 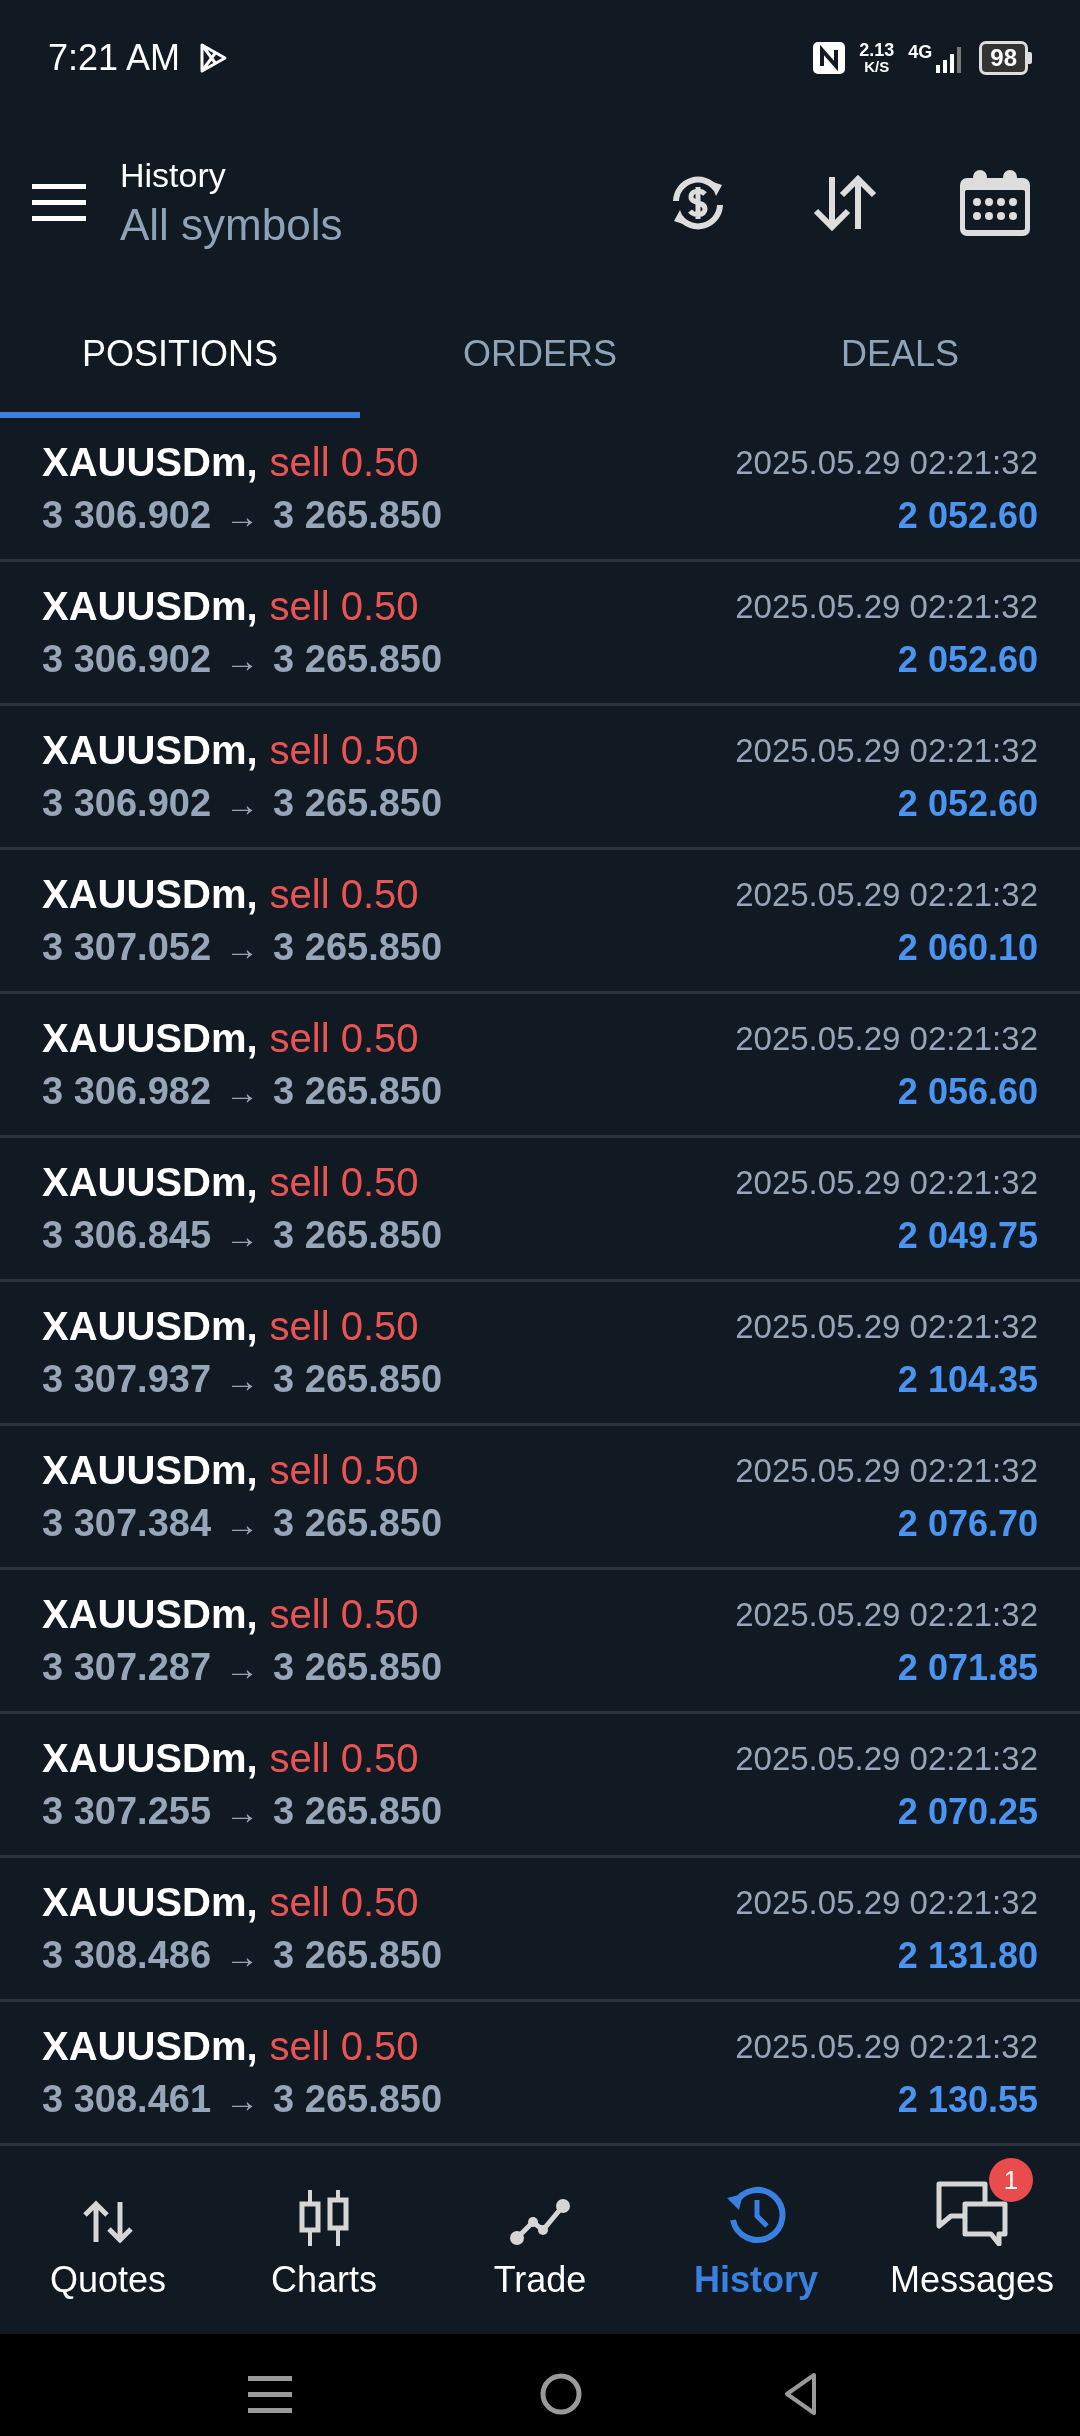 What do you see at coordinates (972, 2240) in the screenshot?
I see `nav-tab: 1 Messages` at bounding box center [972, 2240].